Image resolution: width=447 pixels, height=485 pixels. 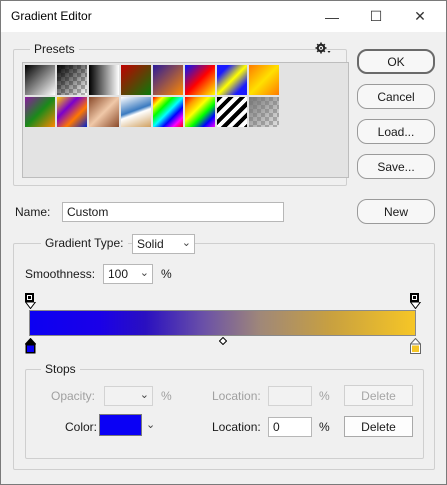 I want to click on gradient-type-select: Solid ⌄, so click(x=163, y=244).